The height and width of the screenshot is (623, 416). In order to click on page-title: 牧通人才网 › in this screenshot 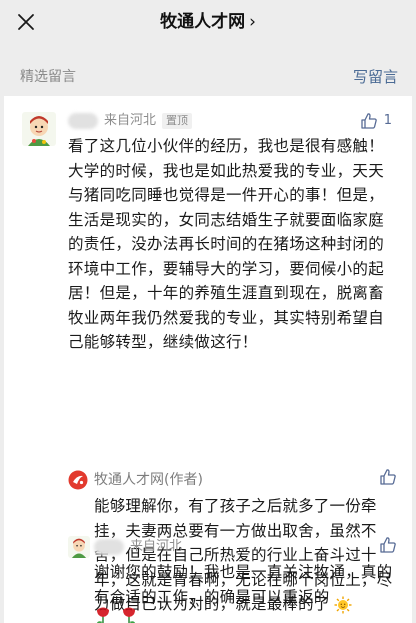, I will do `click(208, 22)`.